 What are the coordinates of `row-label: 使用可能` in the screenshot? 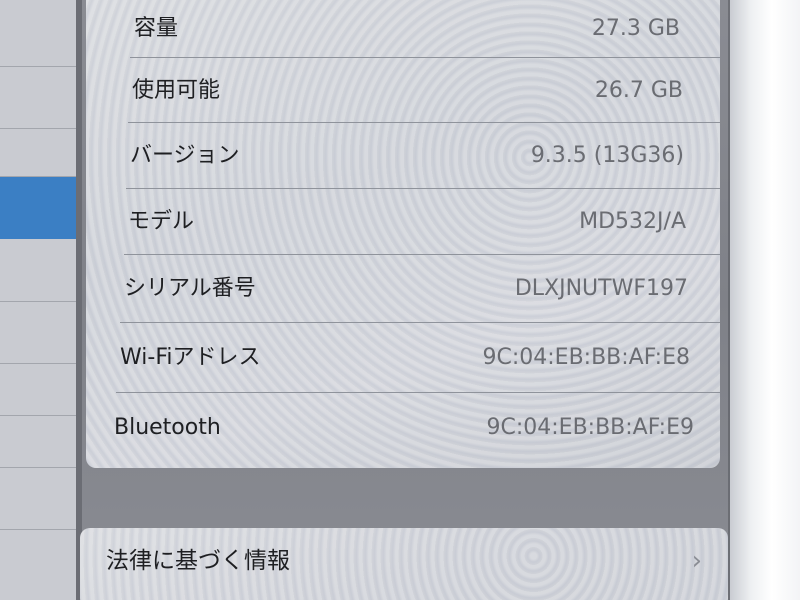 It's located at (176, 90).